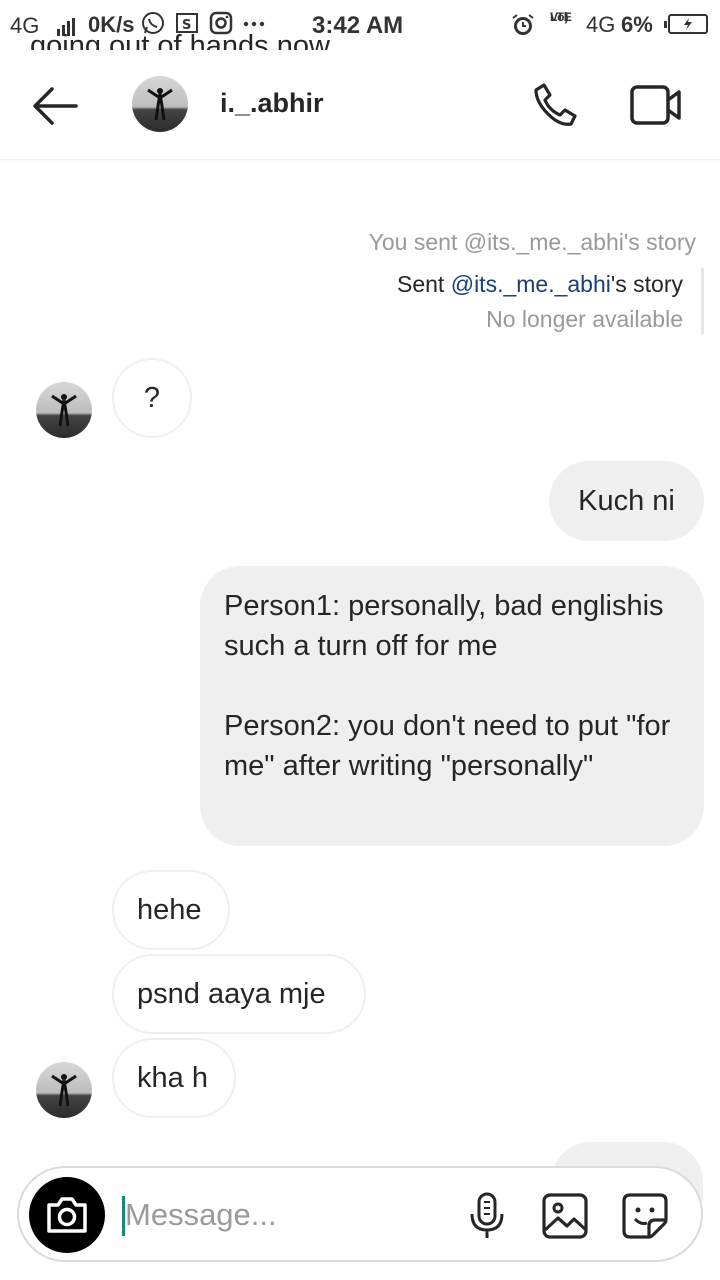  I want to click on message-input, so click(285, 1215).